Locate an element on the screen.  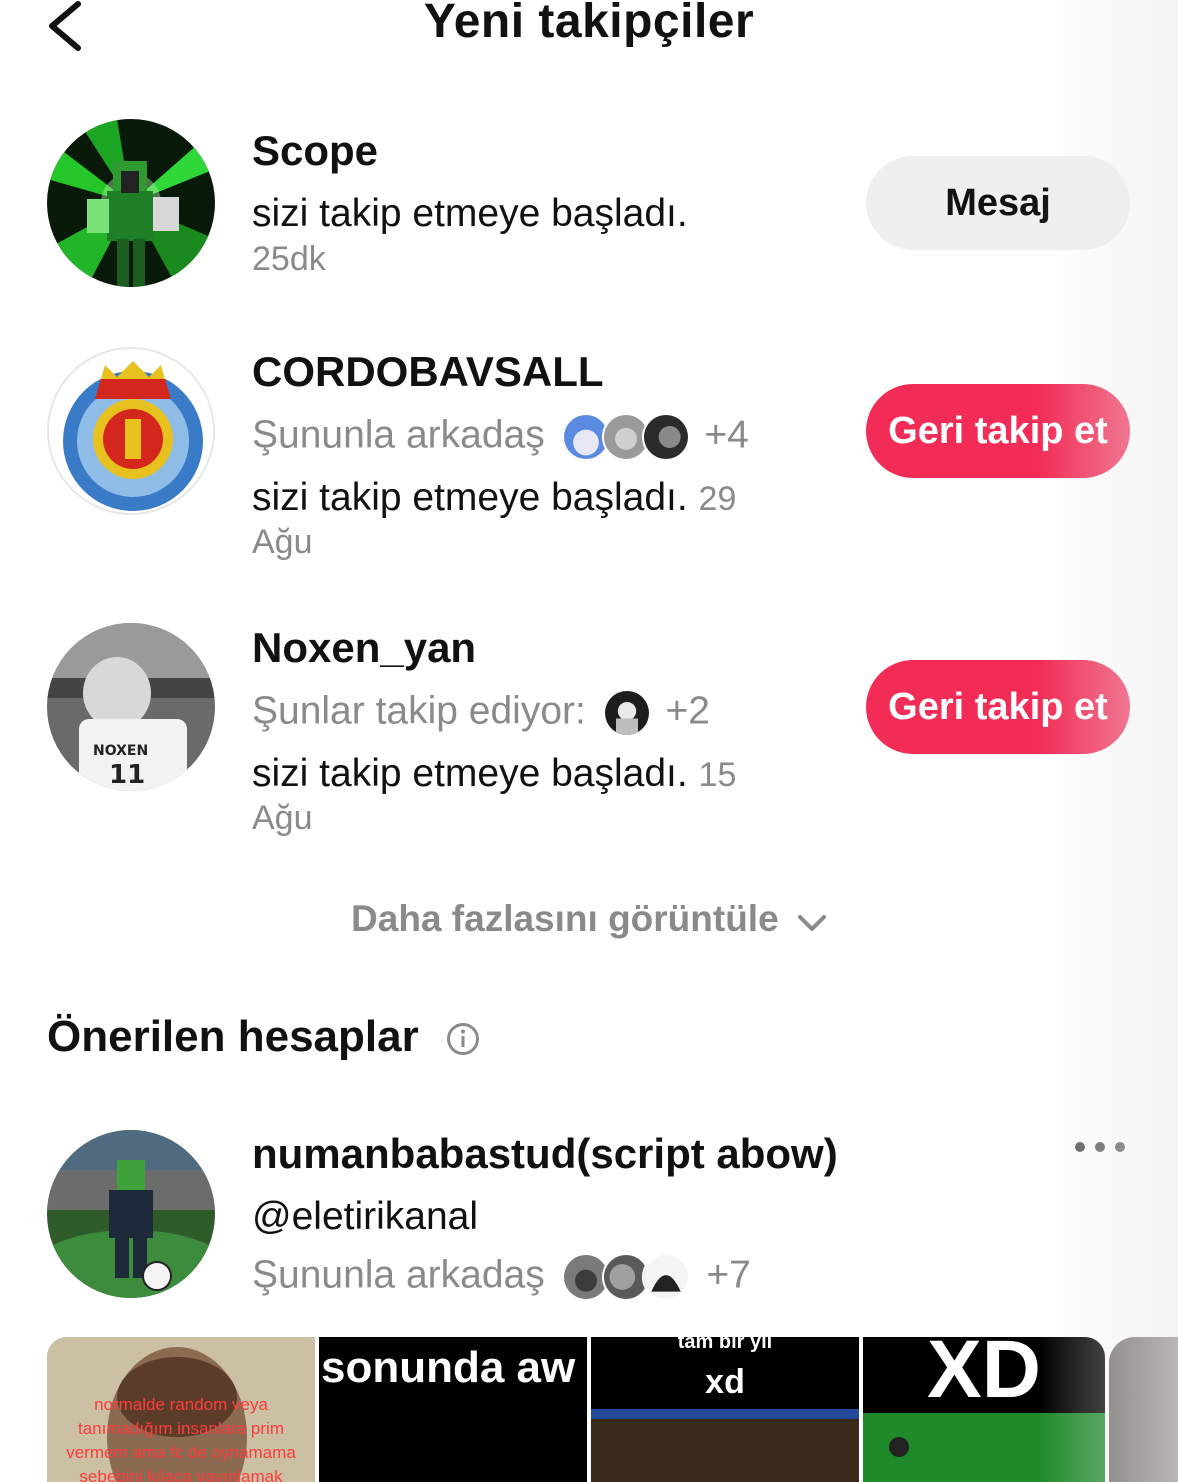
follow-text: sizi takip etmeye başladı. 29 is located at coordinates (494, 498).